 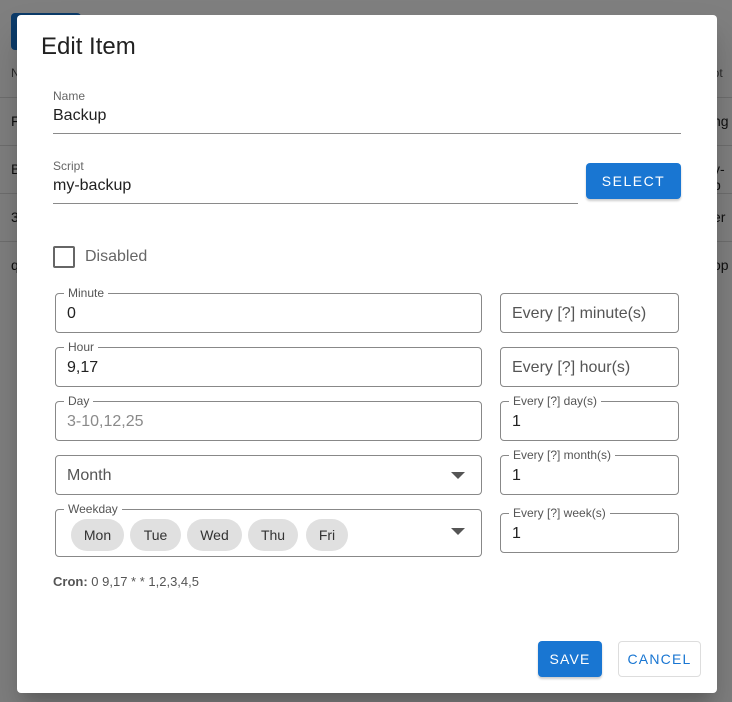 What do you see at coordinates (145, 581) in the screenshot?
I see `cron-value: 0 9,17 * * 1,2,3,4,5` at bounding box center [145, 581].